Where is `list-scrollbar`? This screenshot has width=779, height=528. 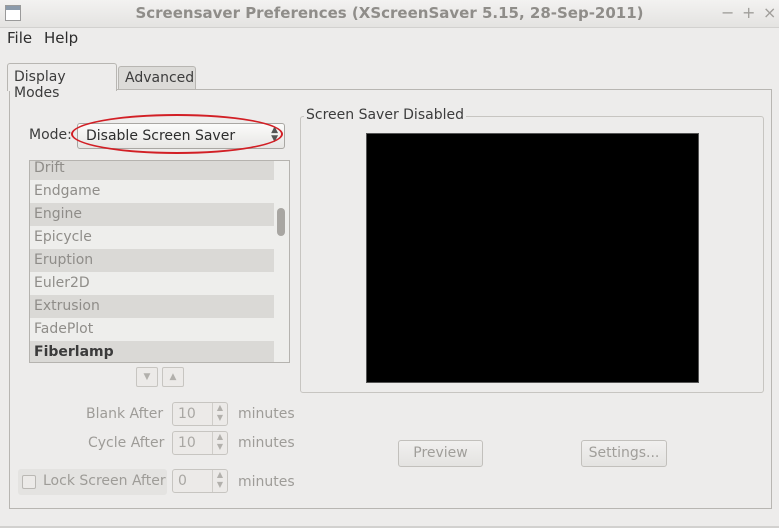
list-scrollbar is located at coordinates (281, 261).